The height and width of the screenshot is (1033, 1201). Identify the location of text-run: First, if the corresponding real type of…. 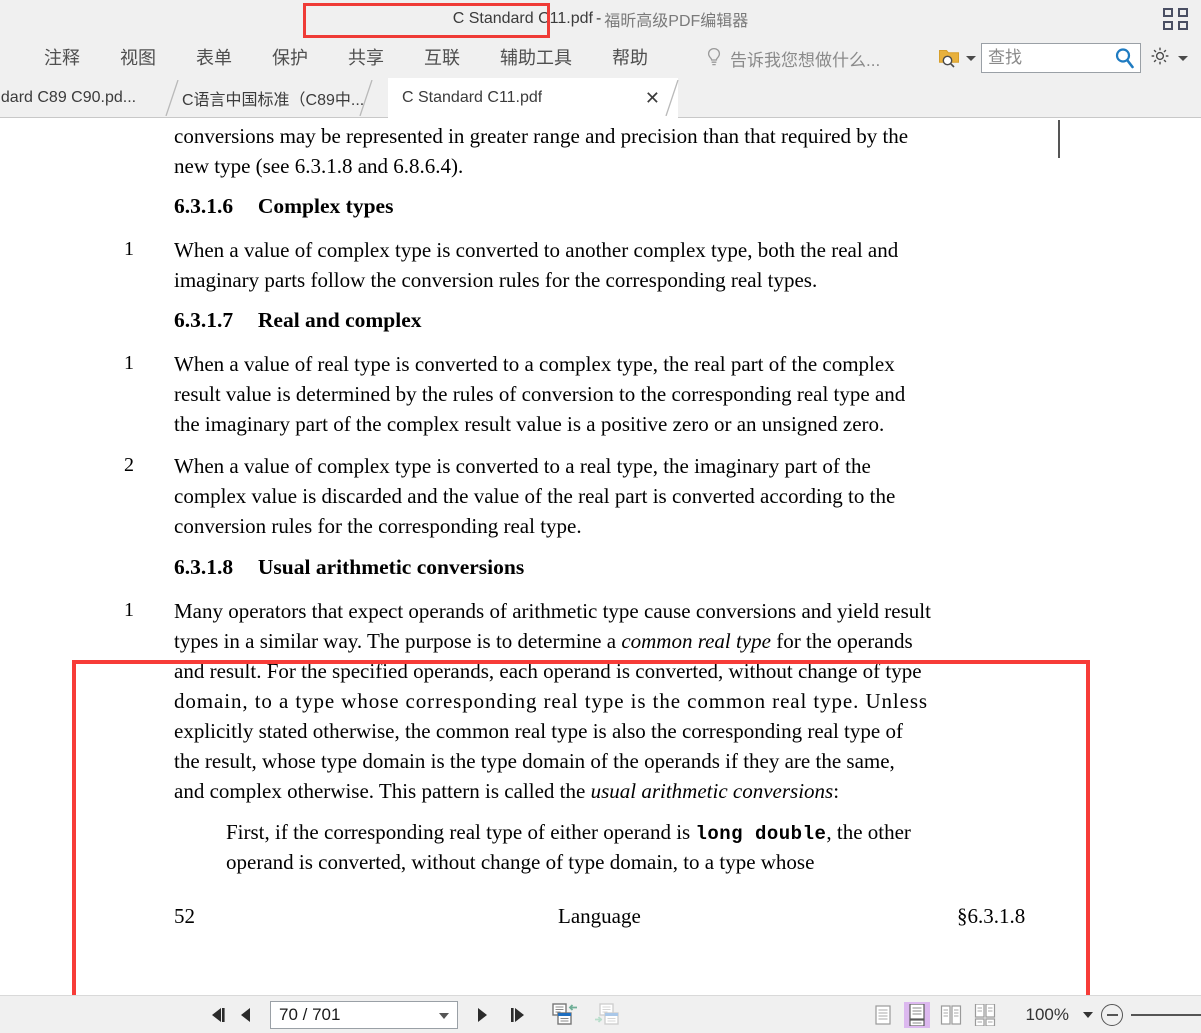
(461, 832).